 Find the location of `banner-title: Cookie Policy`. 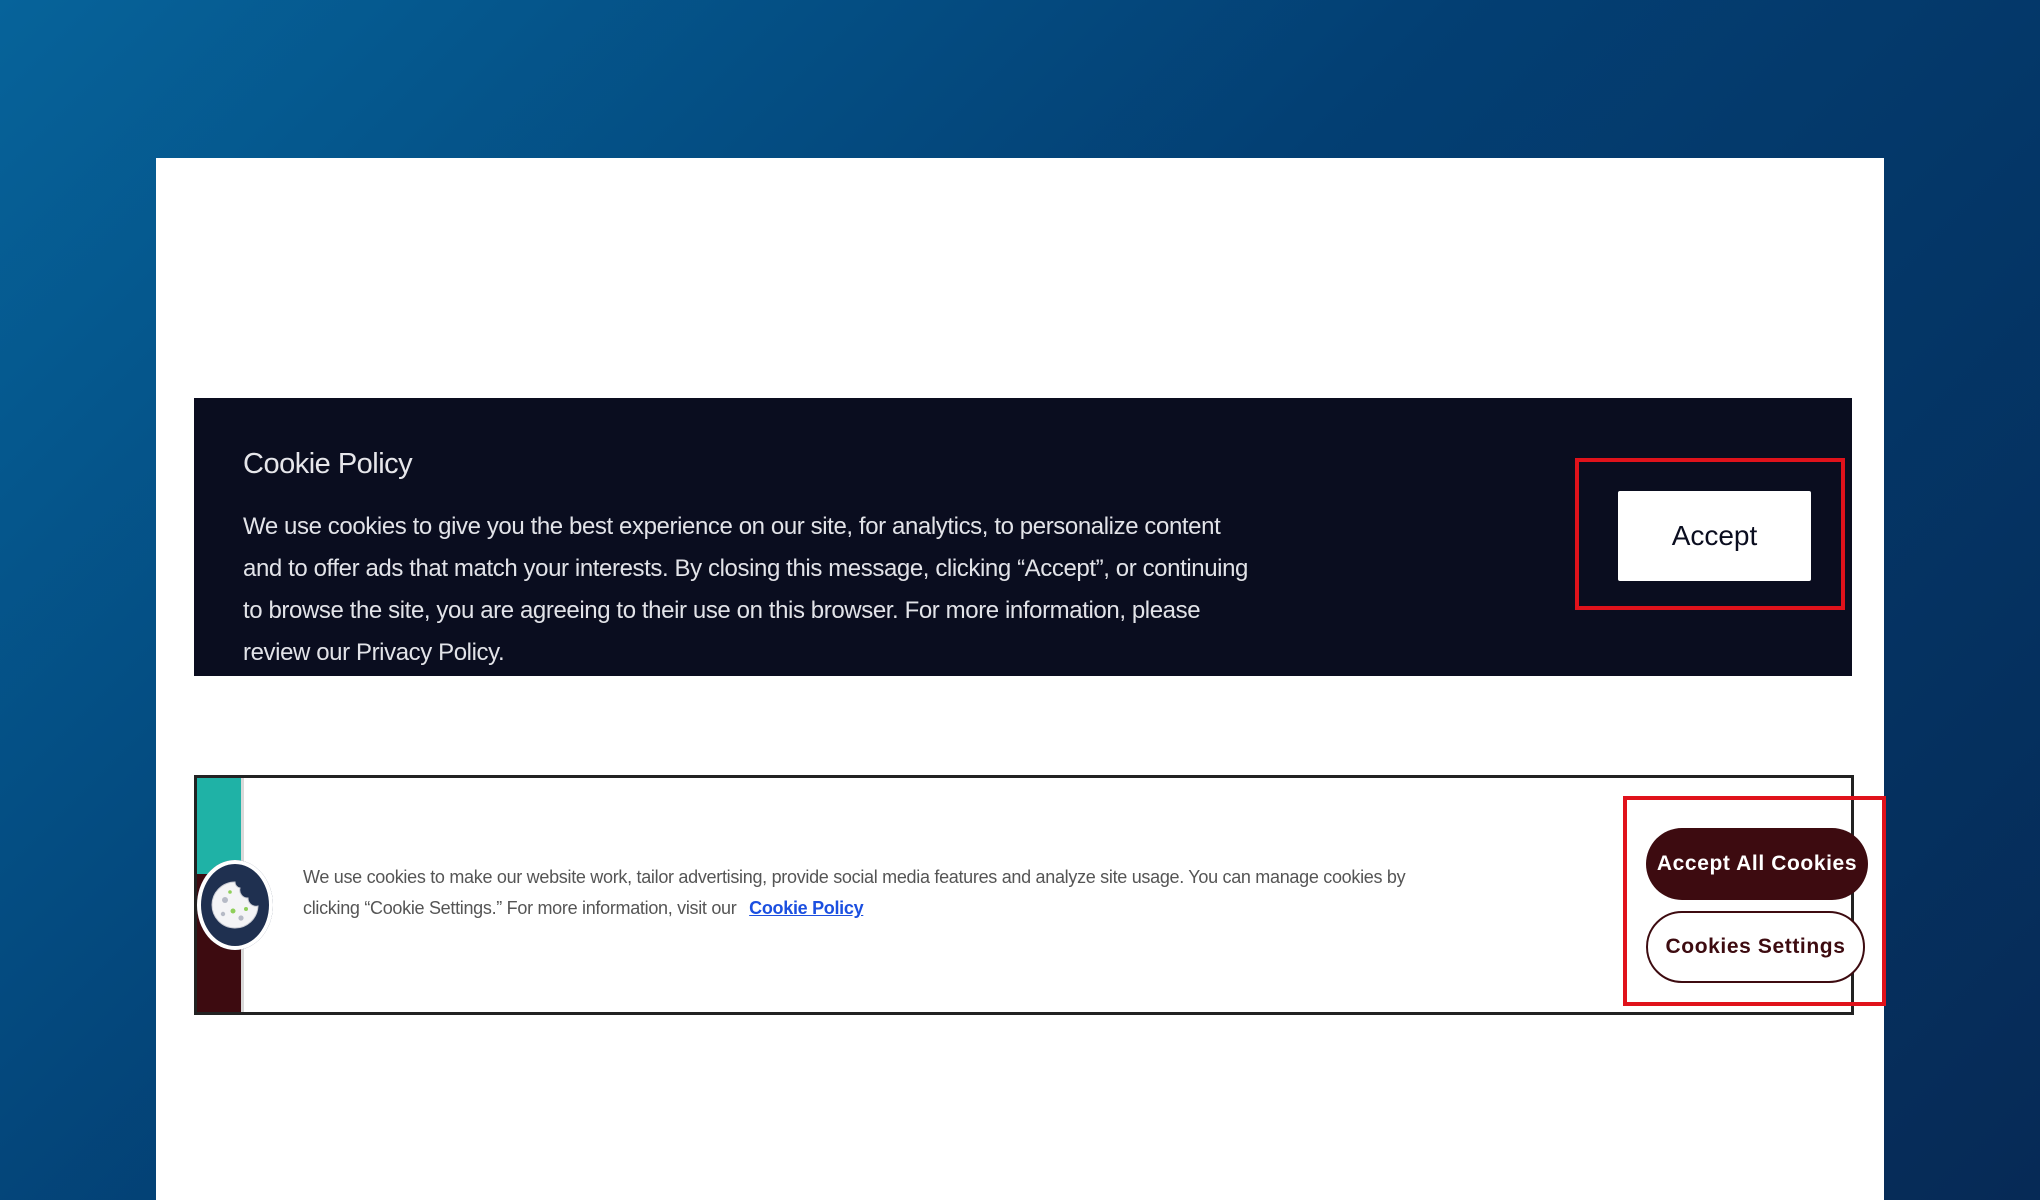

banner-title: Cookie Policy is located at coordinates (328, 464).